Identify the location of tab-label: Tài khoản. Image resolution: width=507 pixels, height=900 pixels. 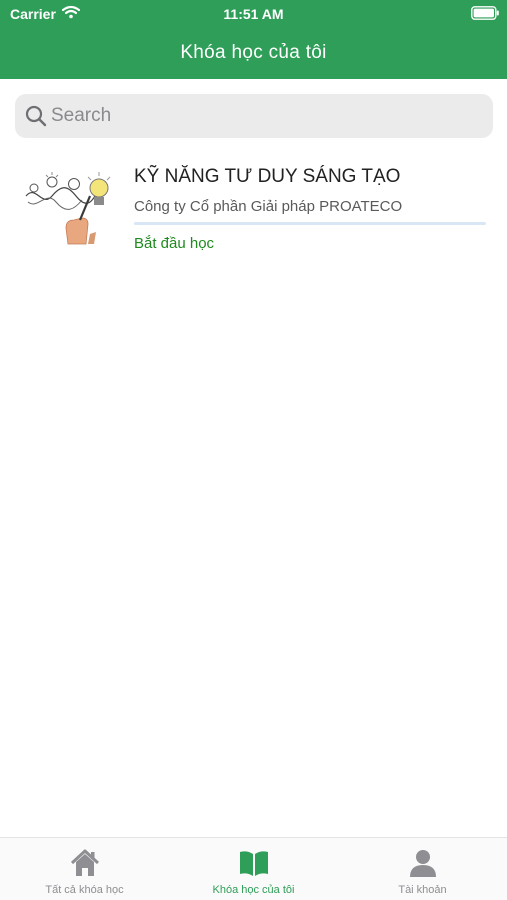
(422, 890).